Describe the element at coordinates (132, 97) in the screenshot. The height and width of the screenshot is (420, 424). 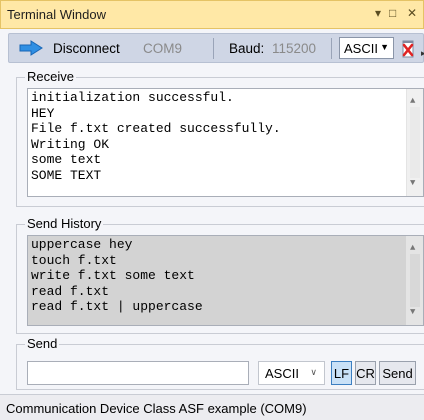
I see `receive-line: initialization successful.` at that location.